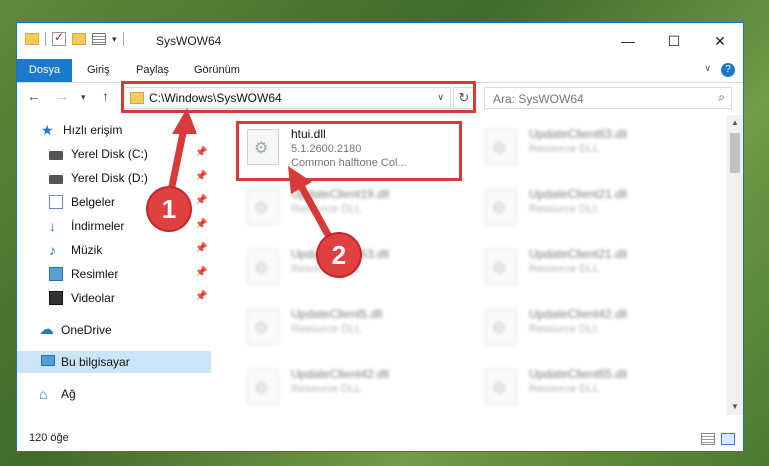  Describe the element at coordinates (44, 70) in the screenshot. I see `tab-file: Dosya` at that location.